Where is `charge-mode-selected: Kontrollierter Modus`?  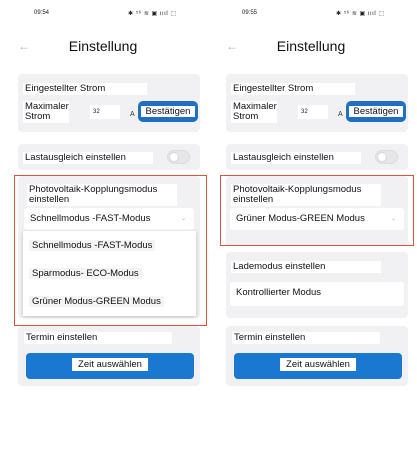 charge-mode-selected: Kontrollierter Modus is located at coordinates (281, 292).